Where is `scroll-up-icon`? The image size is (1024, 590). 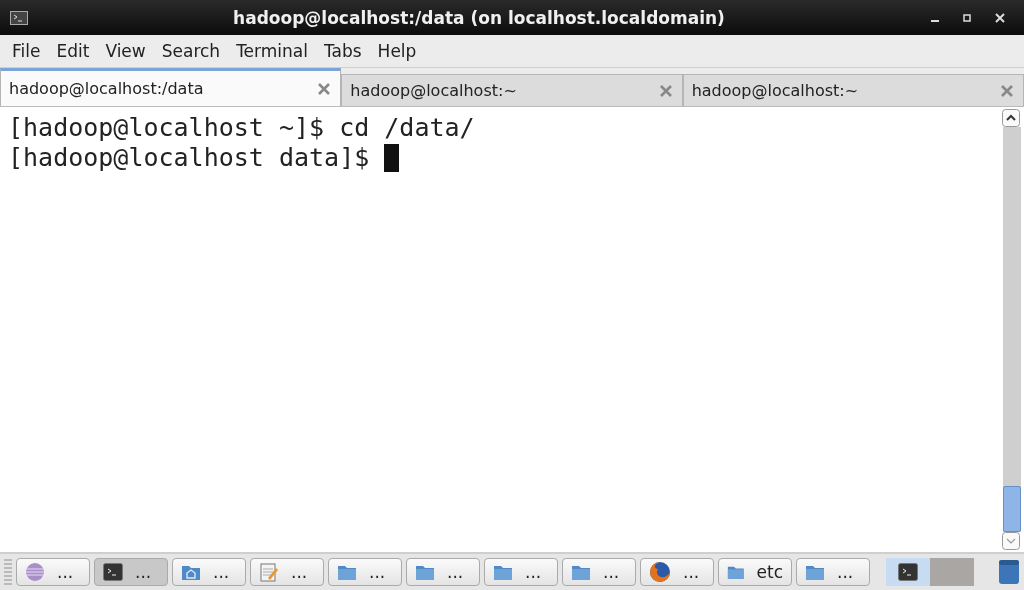
scroll-up-icon is located at coordinates (1011, 118).